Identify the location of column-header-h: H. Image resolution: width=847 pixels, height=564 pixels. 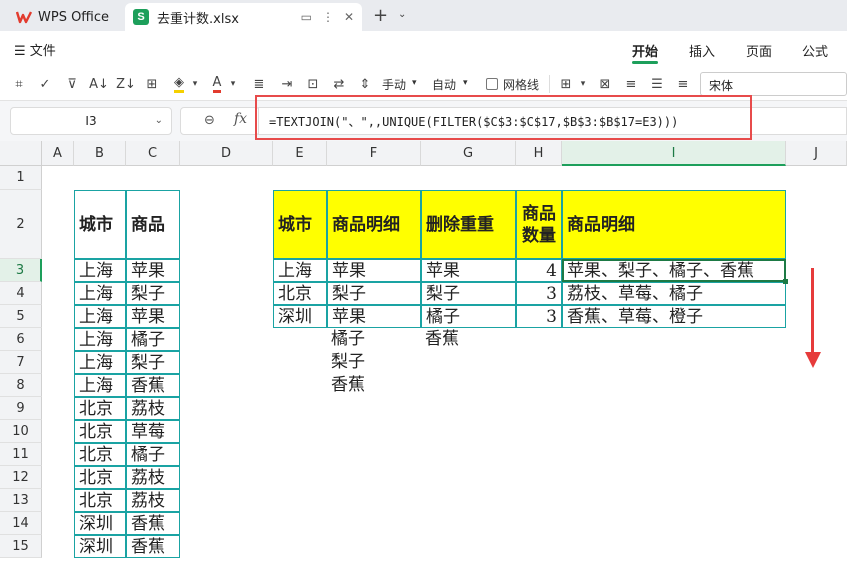
(539, 153).